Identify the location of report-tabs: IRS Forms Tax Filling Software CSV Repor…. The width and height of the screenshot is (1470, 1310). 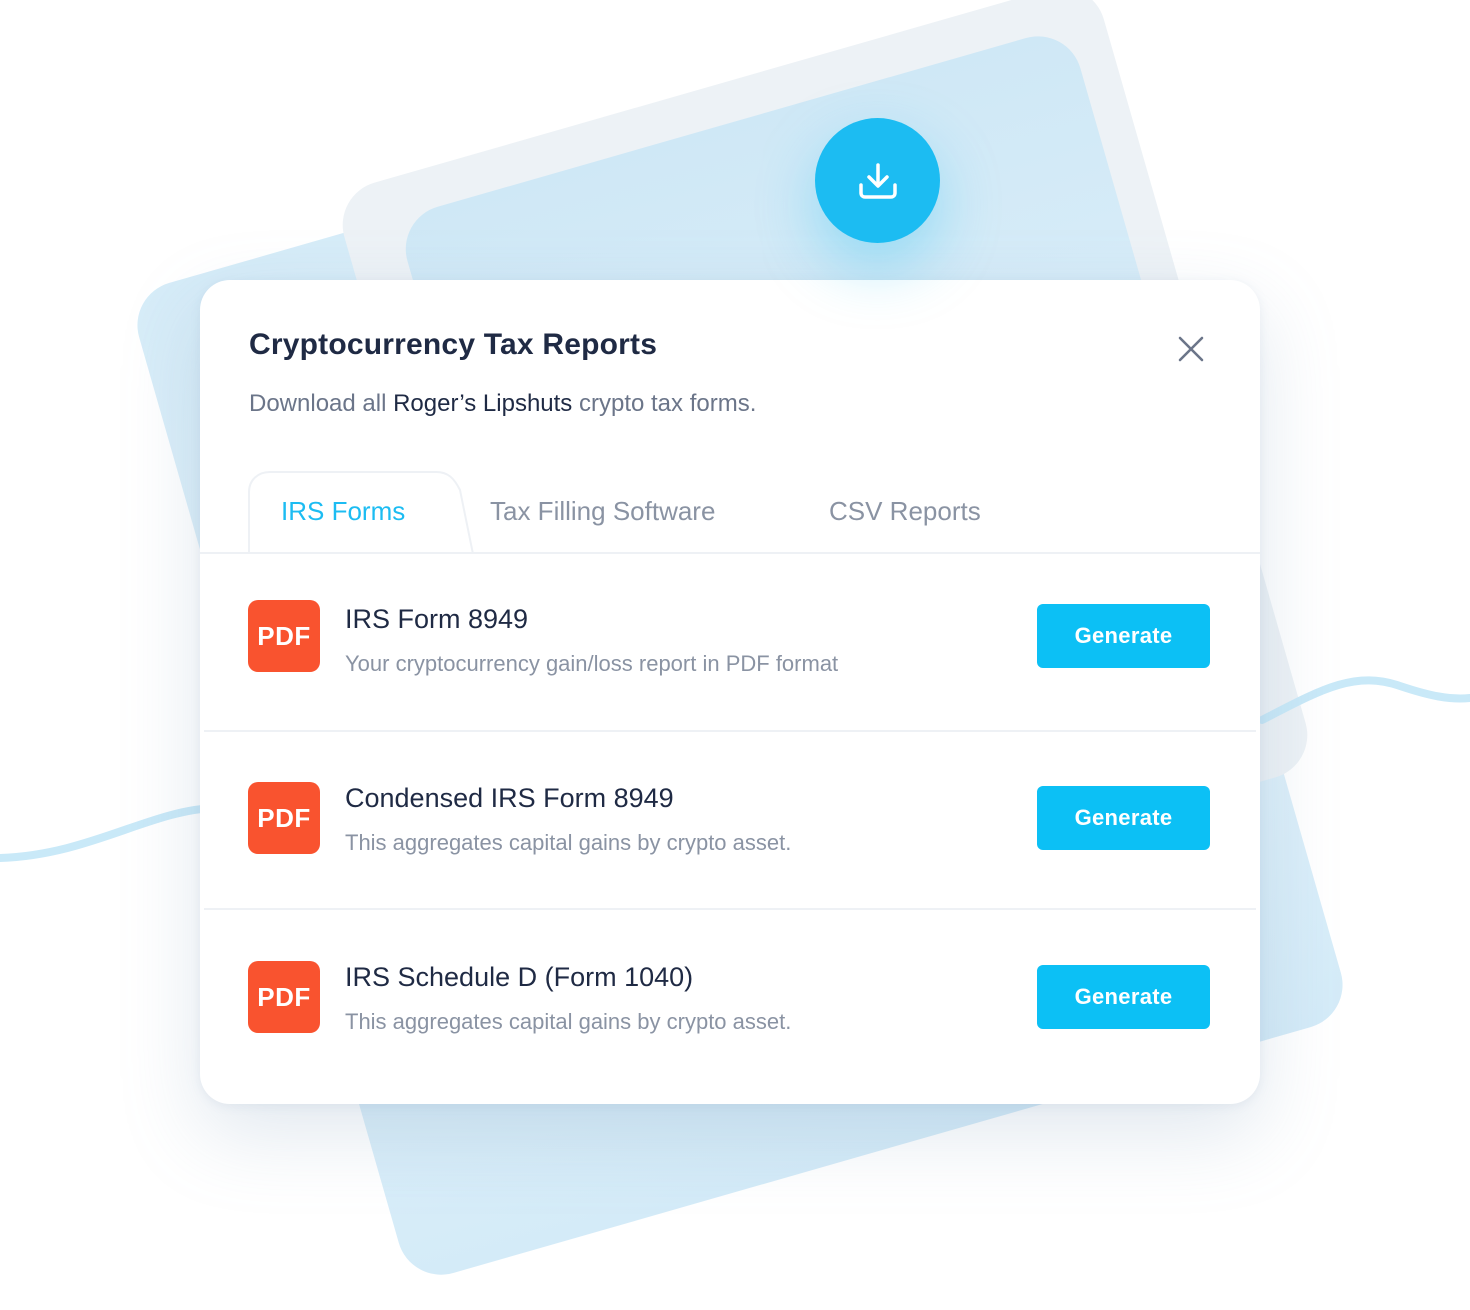
(730, 512).